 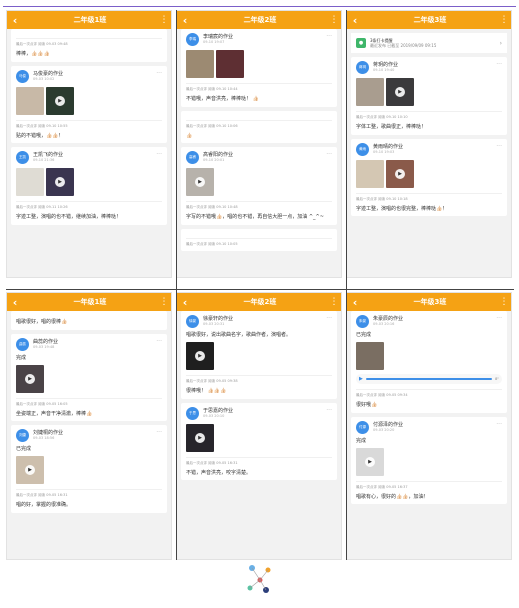 I want to click on post-time: 09-03 18:56, so click(x=44, y=438).